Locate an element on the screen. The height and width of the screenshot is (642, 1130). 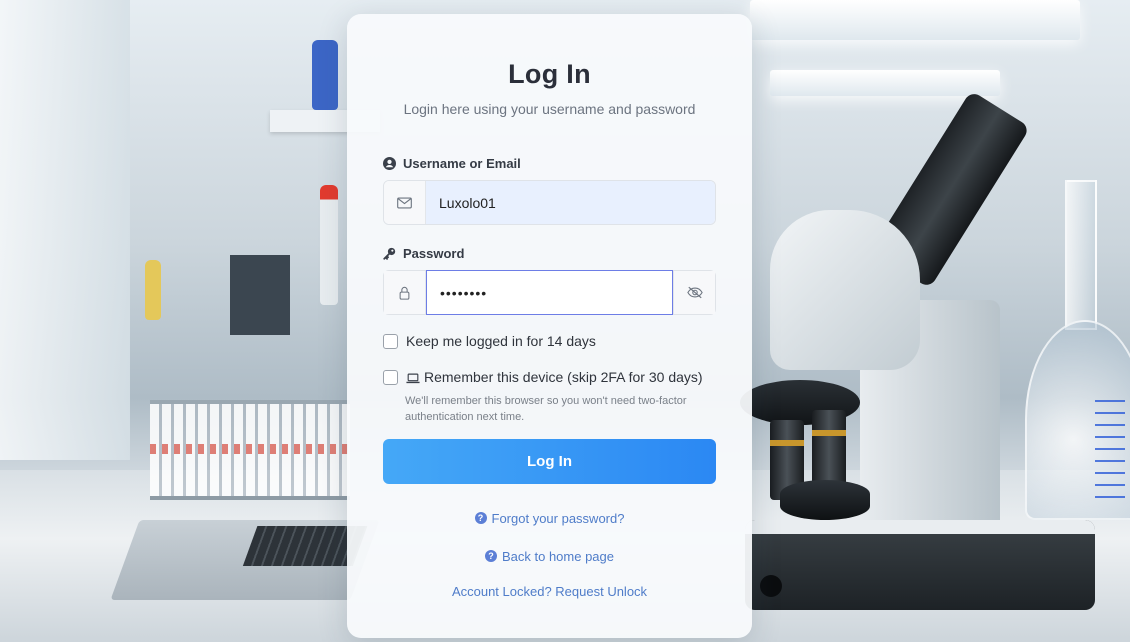
forgot-password-row: ? Forgot your password? is located at coordinates (549, 517).